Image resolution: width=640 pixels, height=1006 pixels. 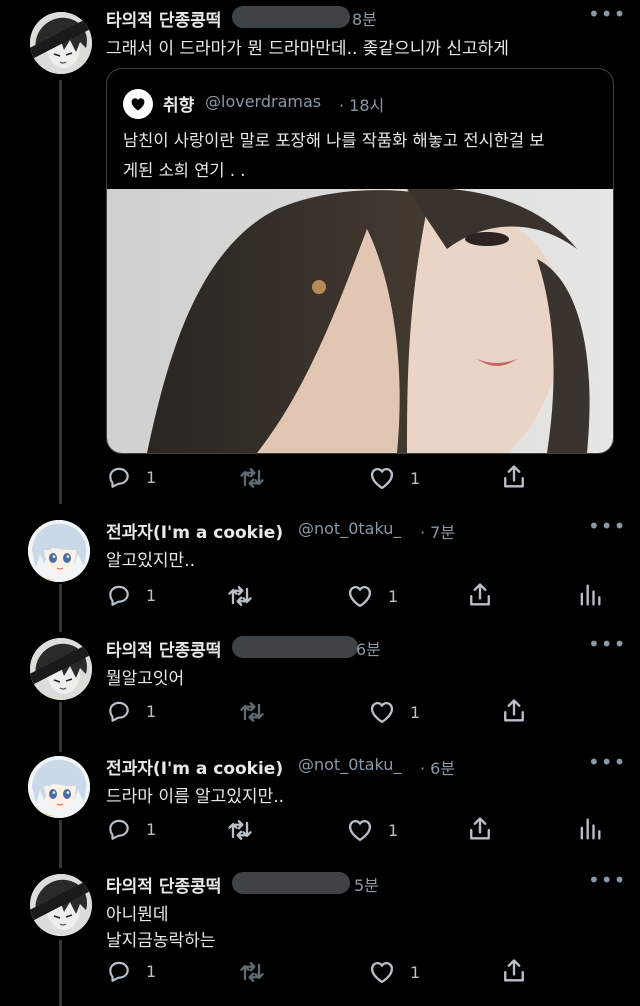 What do you see at coordinates (437, 767) in the screenshot?
I see `timestamp: · 6분` at bounding box center [437, 767].